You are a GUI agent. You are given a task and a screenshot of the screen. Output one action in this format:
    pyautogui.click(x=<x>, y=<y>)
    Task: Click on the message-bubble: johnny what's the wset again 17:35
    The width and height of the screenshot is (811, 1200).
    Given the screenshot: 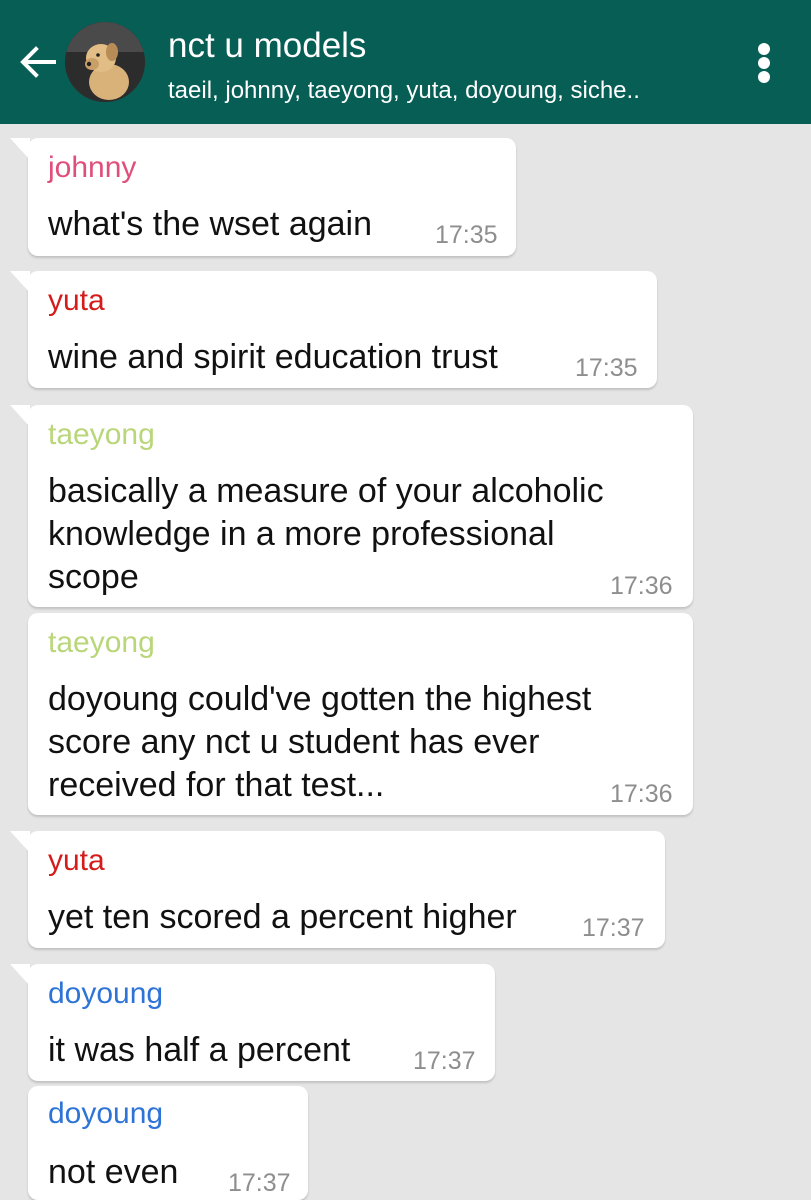 What is the action you would take?
    pyautogui.click(x=263, y=197)
    